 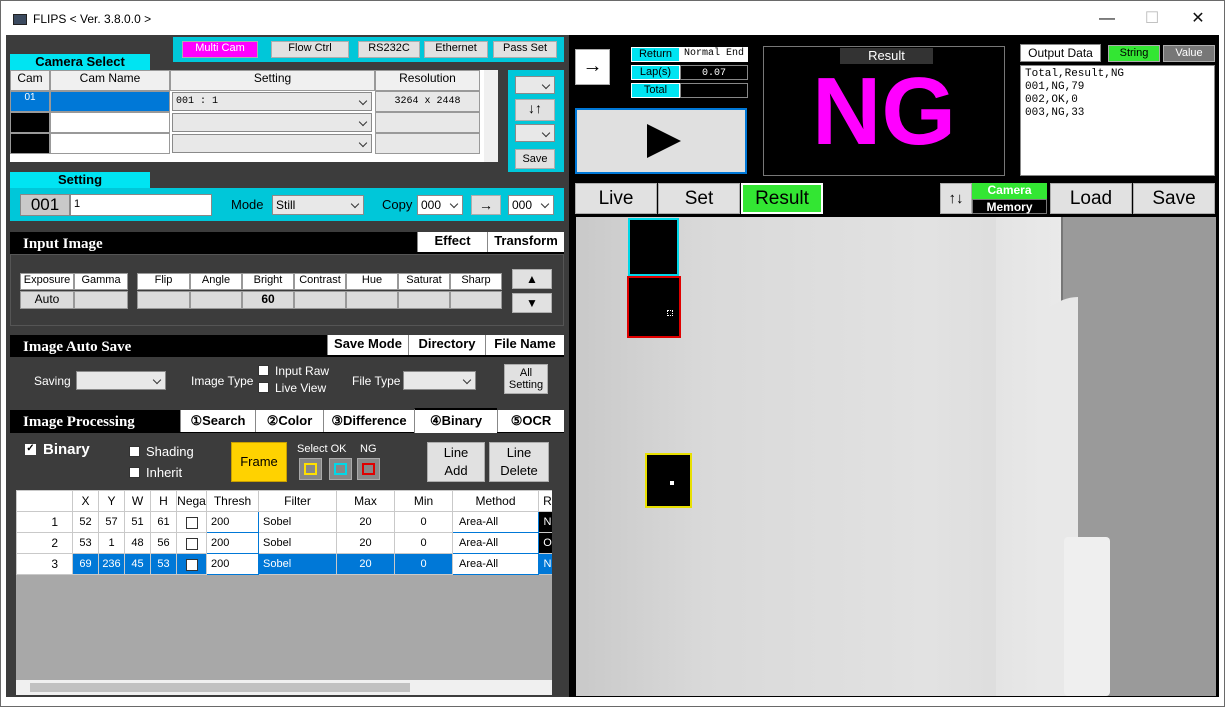 What do you see at coordinates (389, 49) in the screenshot?
I see `rs232c-button: RS232C` at bounding box center [389, 49].